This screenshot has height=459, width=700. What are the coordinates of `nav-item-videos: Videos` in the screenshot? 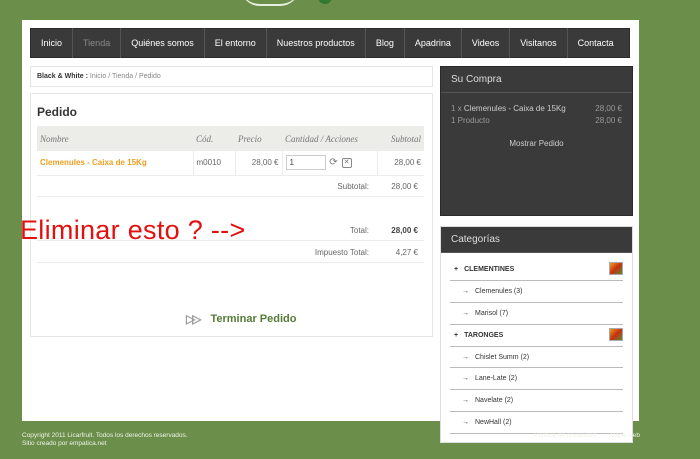 It's located at (486, 43).